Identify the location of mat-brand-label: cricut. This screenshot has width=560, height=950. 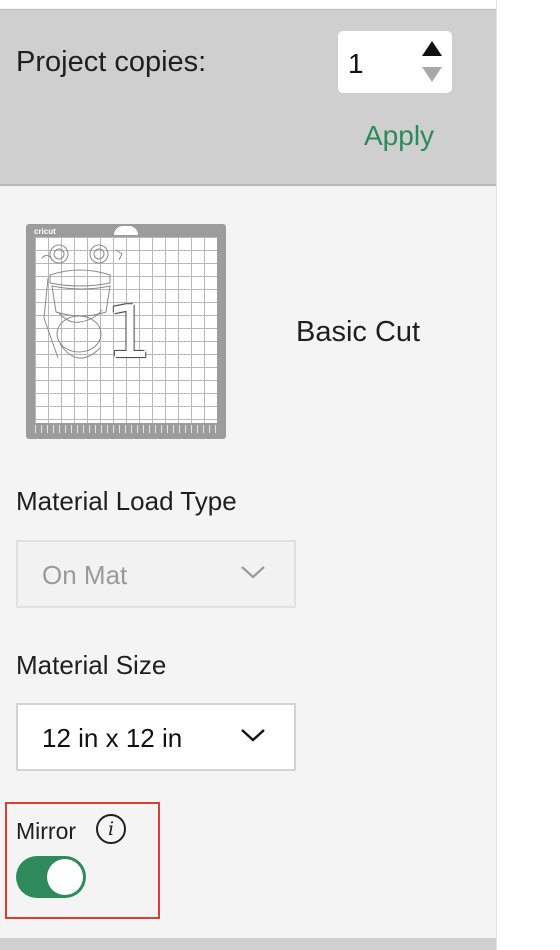
(45, 231).